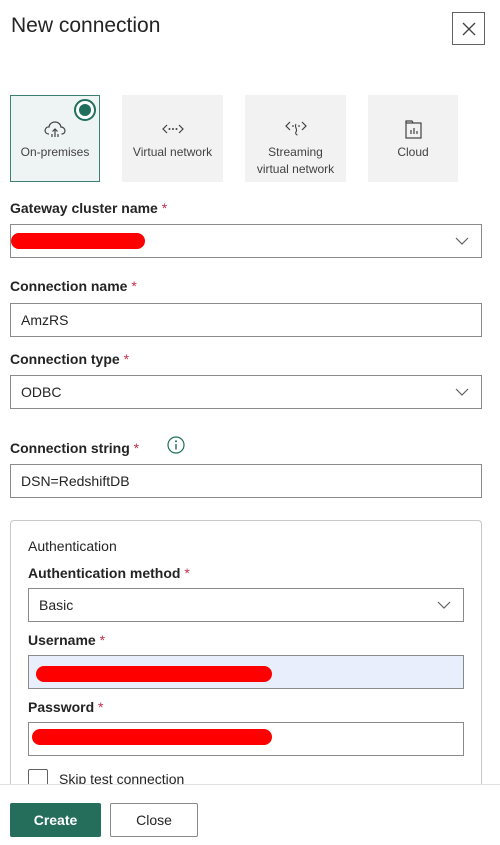 The width and height of the screenshot is (500, 845). Describe the element at coordinates (62, 640) in the screenshot. I see `username-label-text: Username` at that location.